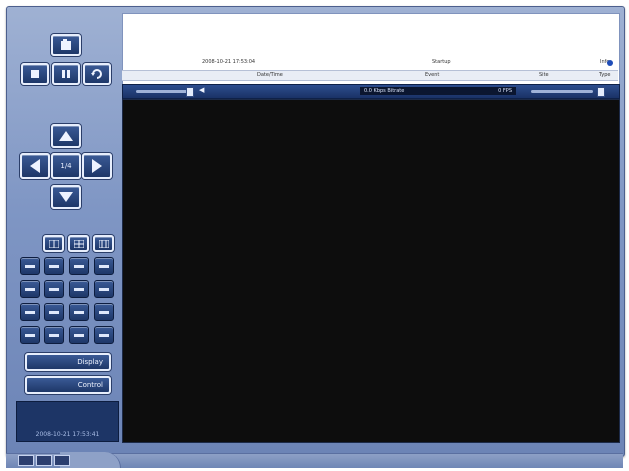 The height and width of the screenshot is (471, 629). I want to click on speaker-icon: ◀, so click(201, 90).